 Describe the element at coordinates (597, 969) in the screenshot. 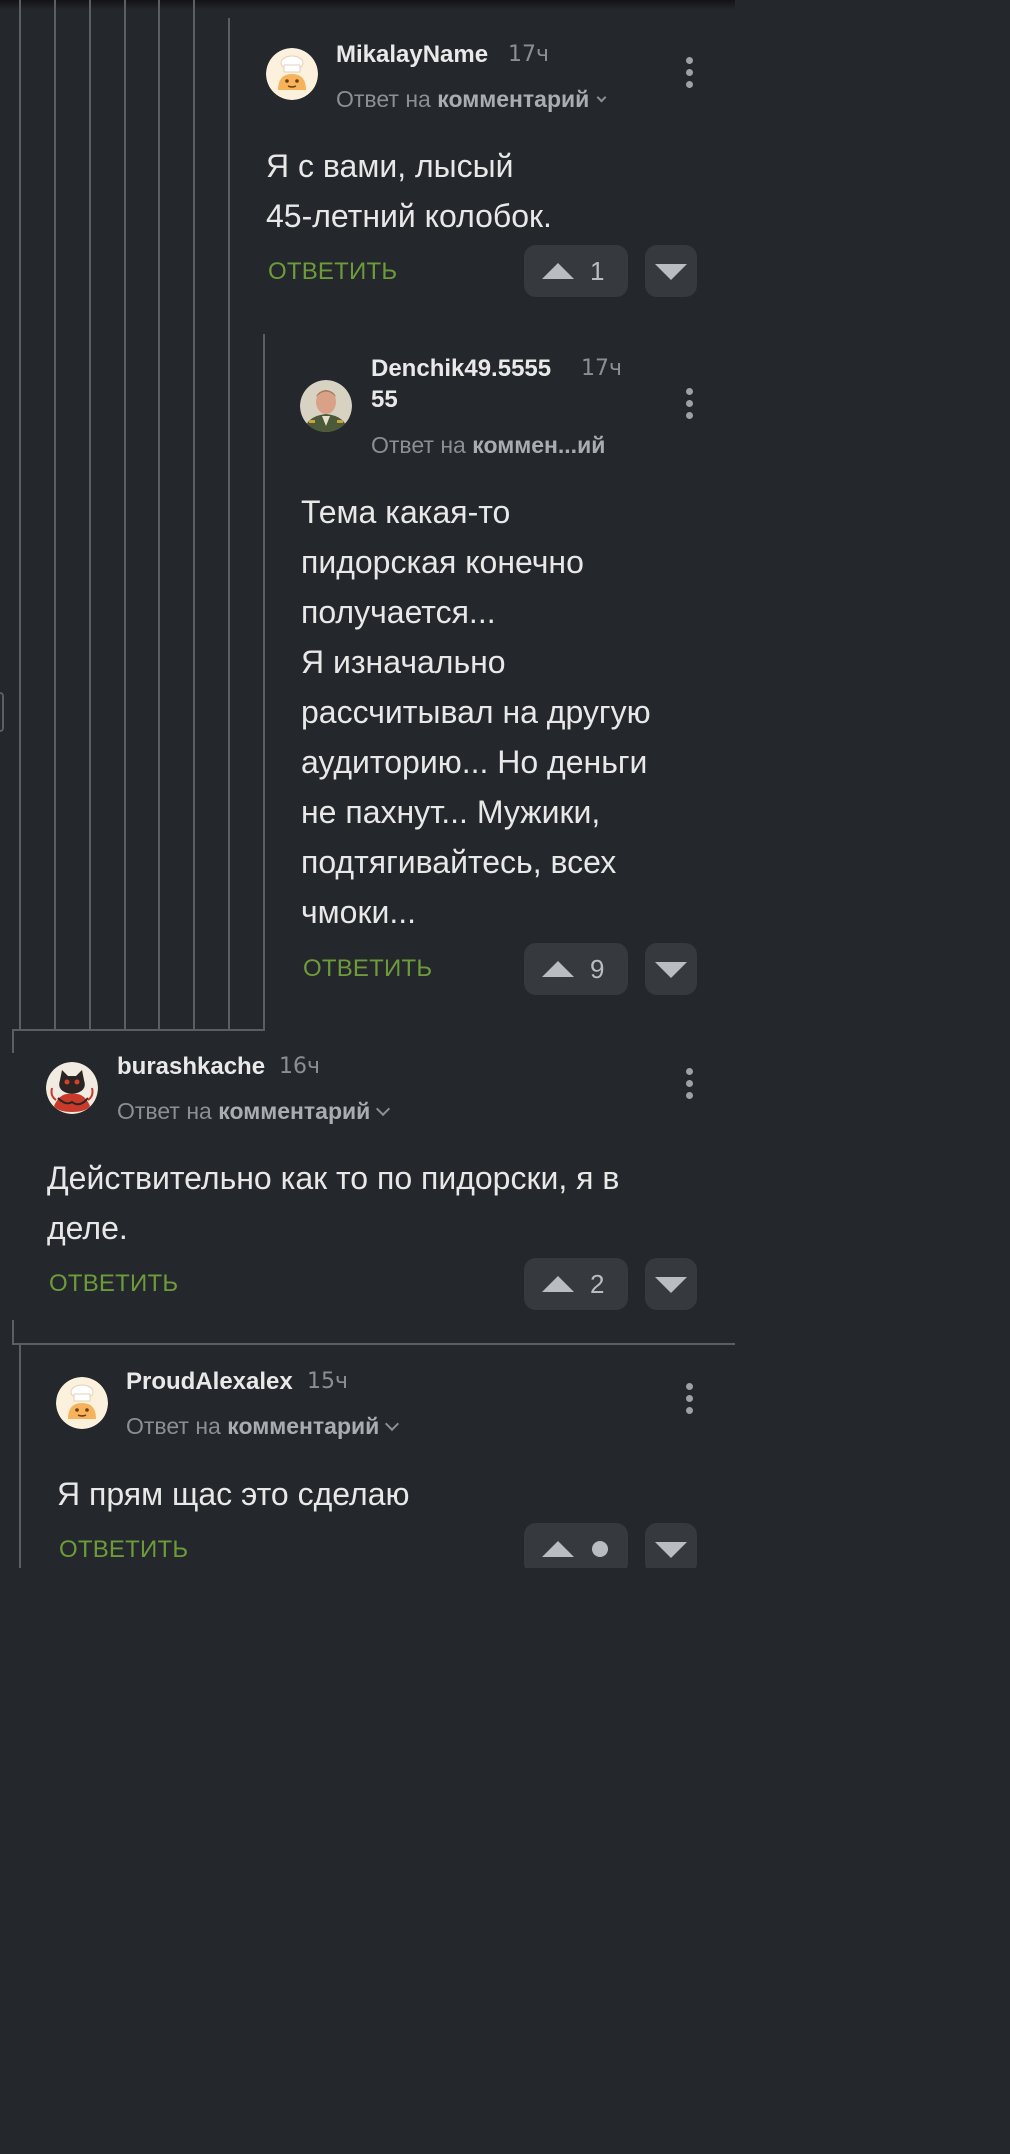

I see `vote-count: 9` at that location.